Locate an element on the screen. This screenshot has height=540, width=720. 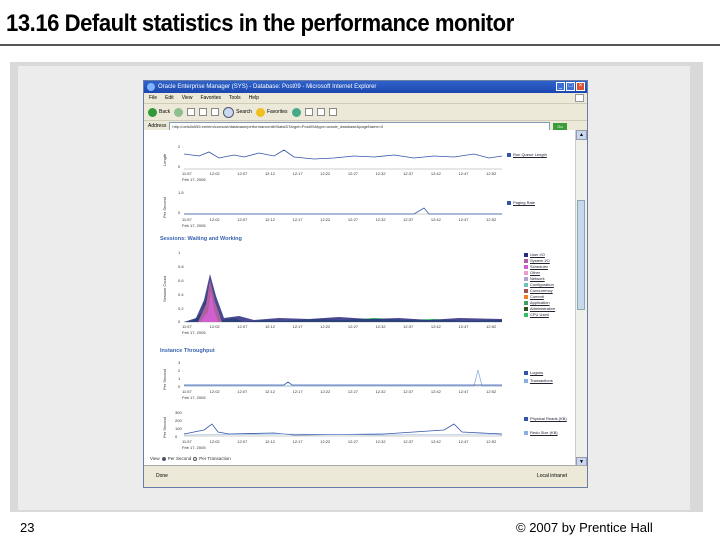
search-button: Search is located at coordinates (237, 112).